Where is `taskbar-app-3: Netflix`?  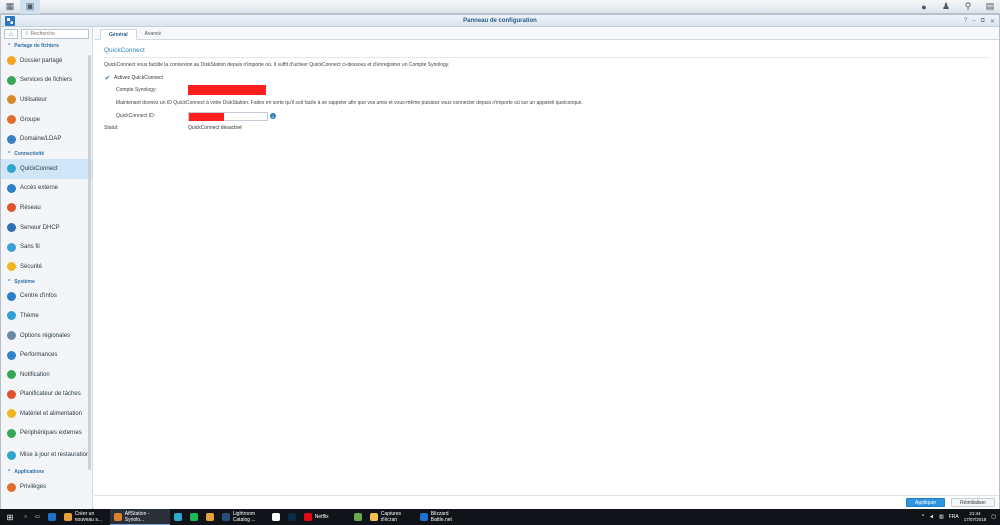
taskbar-app-3: Netflix is located at coordinates (325, 517).